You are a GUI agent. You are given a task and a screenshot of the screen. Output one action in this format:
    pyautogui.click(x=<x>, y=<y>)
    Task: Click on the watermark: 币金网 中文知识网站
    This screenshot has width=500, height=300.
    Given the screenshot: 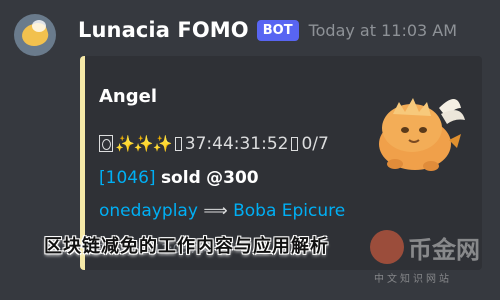 What is the action you would take?
    pyautogui.click(x=433, y=260)
    